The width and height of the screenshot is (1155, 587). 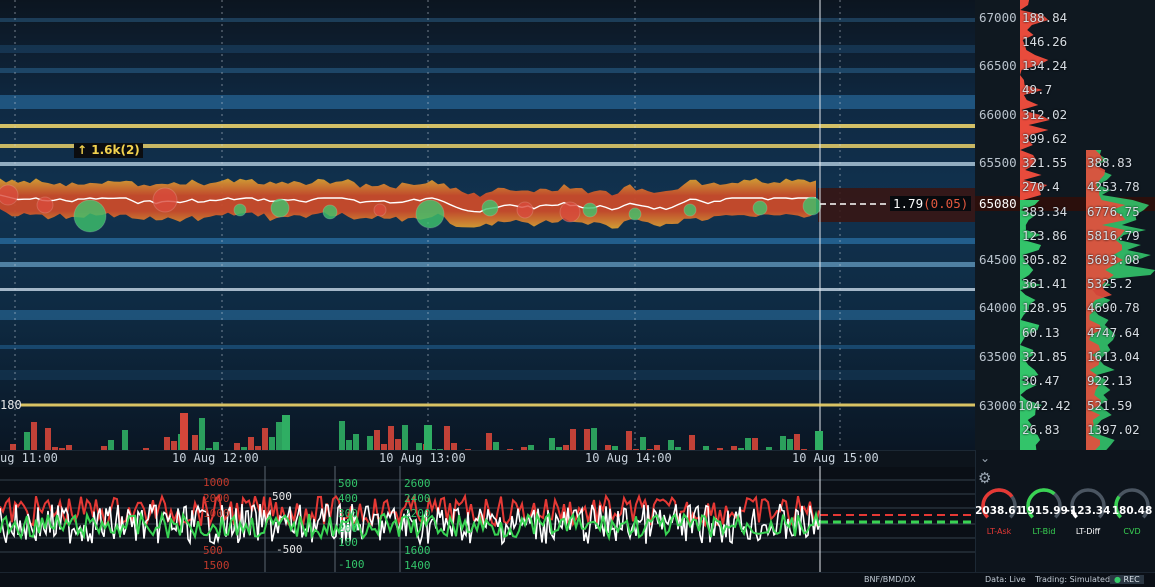 What do you see at coordinates (1005, 579) in the screenshot?
I see `data-status: Data: Live` at bounding box center [1005, 579].